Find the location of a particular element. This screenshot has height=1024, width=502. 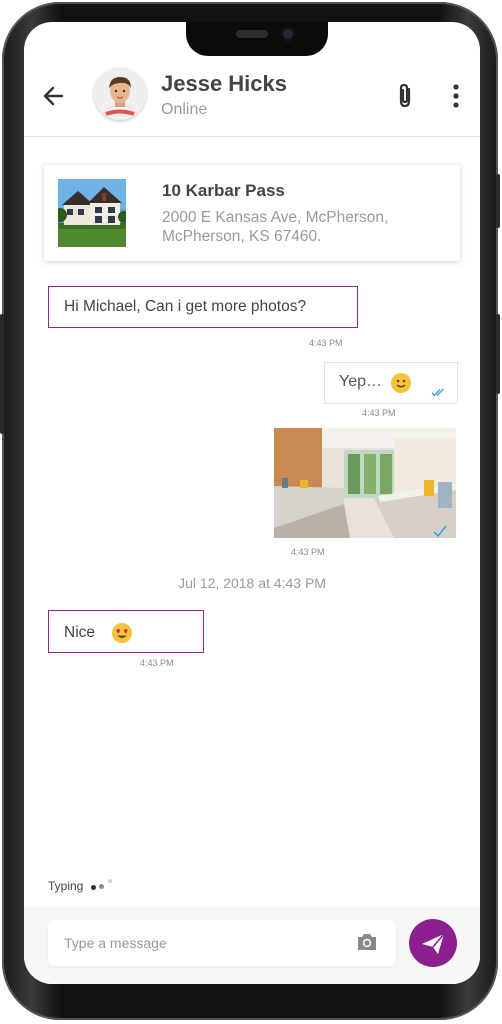

send-icon is located at coordinates (433, 943).